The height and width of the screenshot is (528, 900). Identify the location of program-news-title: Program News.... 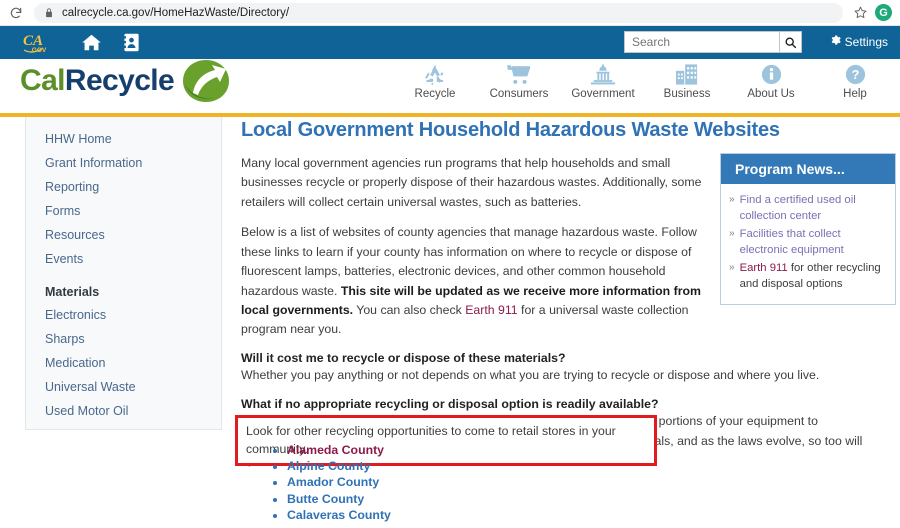
(808, 169).